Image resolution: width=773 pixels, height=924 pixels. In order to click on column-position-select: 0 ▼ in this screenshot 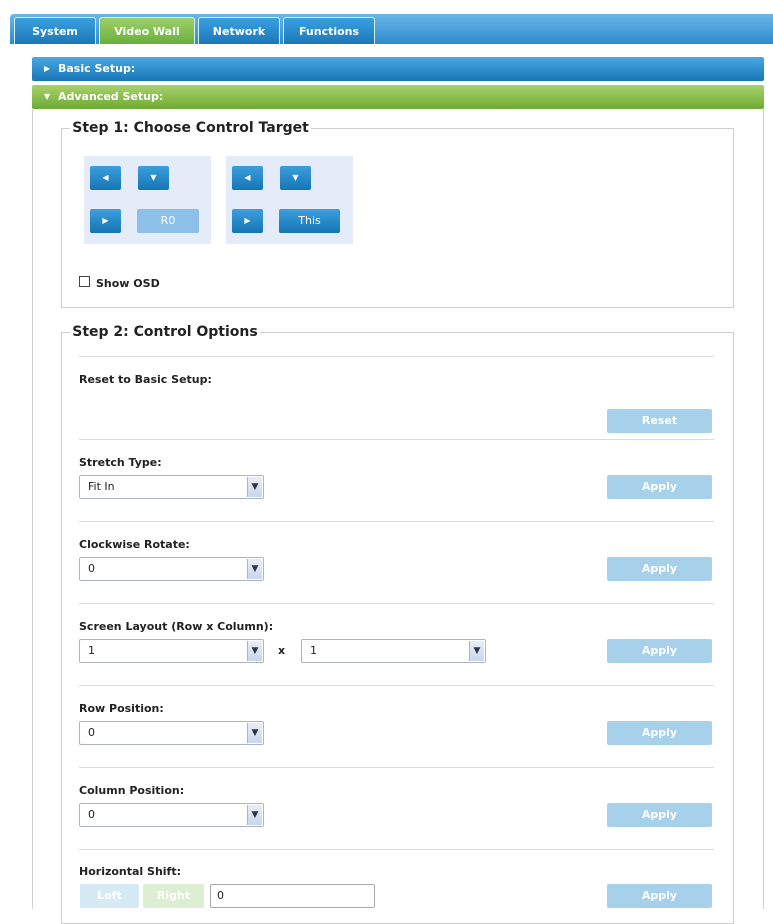, I will do `click(171, 815)`.